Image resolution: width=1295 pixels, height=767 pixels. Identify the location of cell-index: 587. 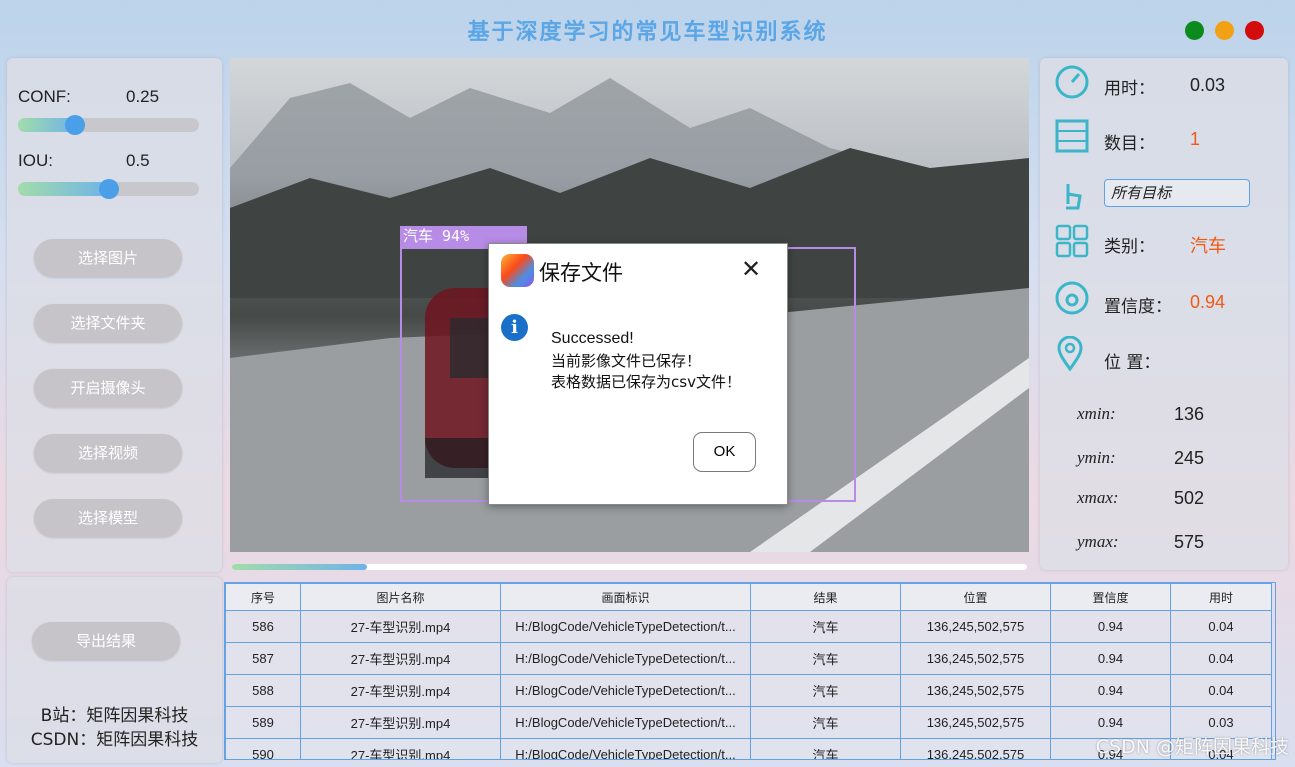
(263, 658).